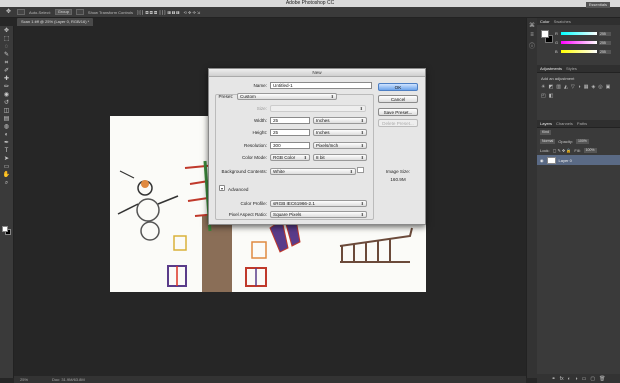  Describe the element at coordinates (6, 151) in the screenshot. I see `type-icon: T` at that location.